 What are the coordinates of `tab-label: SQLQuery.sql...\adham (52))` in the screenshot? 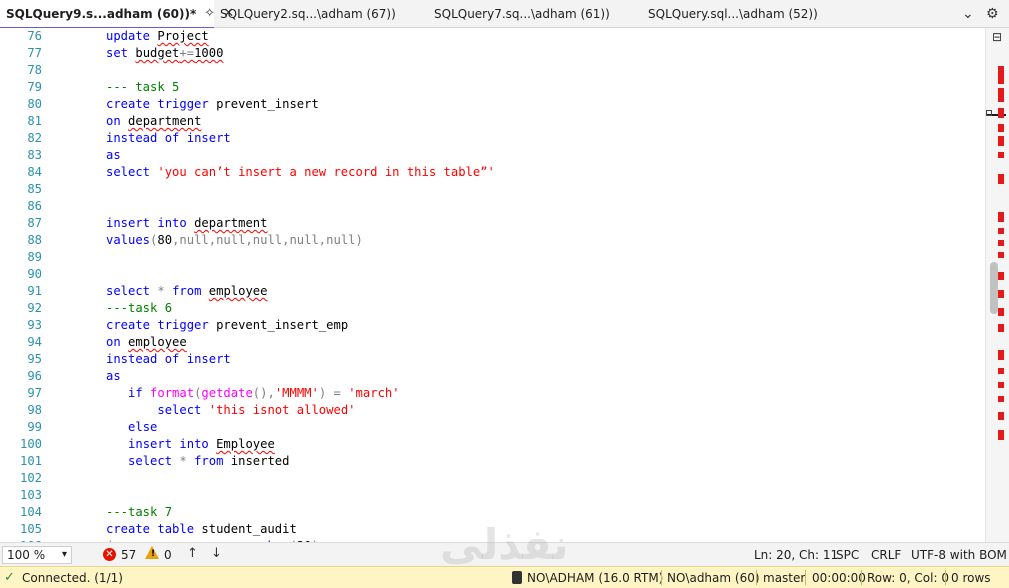 It's located at (733, 14).